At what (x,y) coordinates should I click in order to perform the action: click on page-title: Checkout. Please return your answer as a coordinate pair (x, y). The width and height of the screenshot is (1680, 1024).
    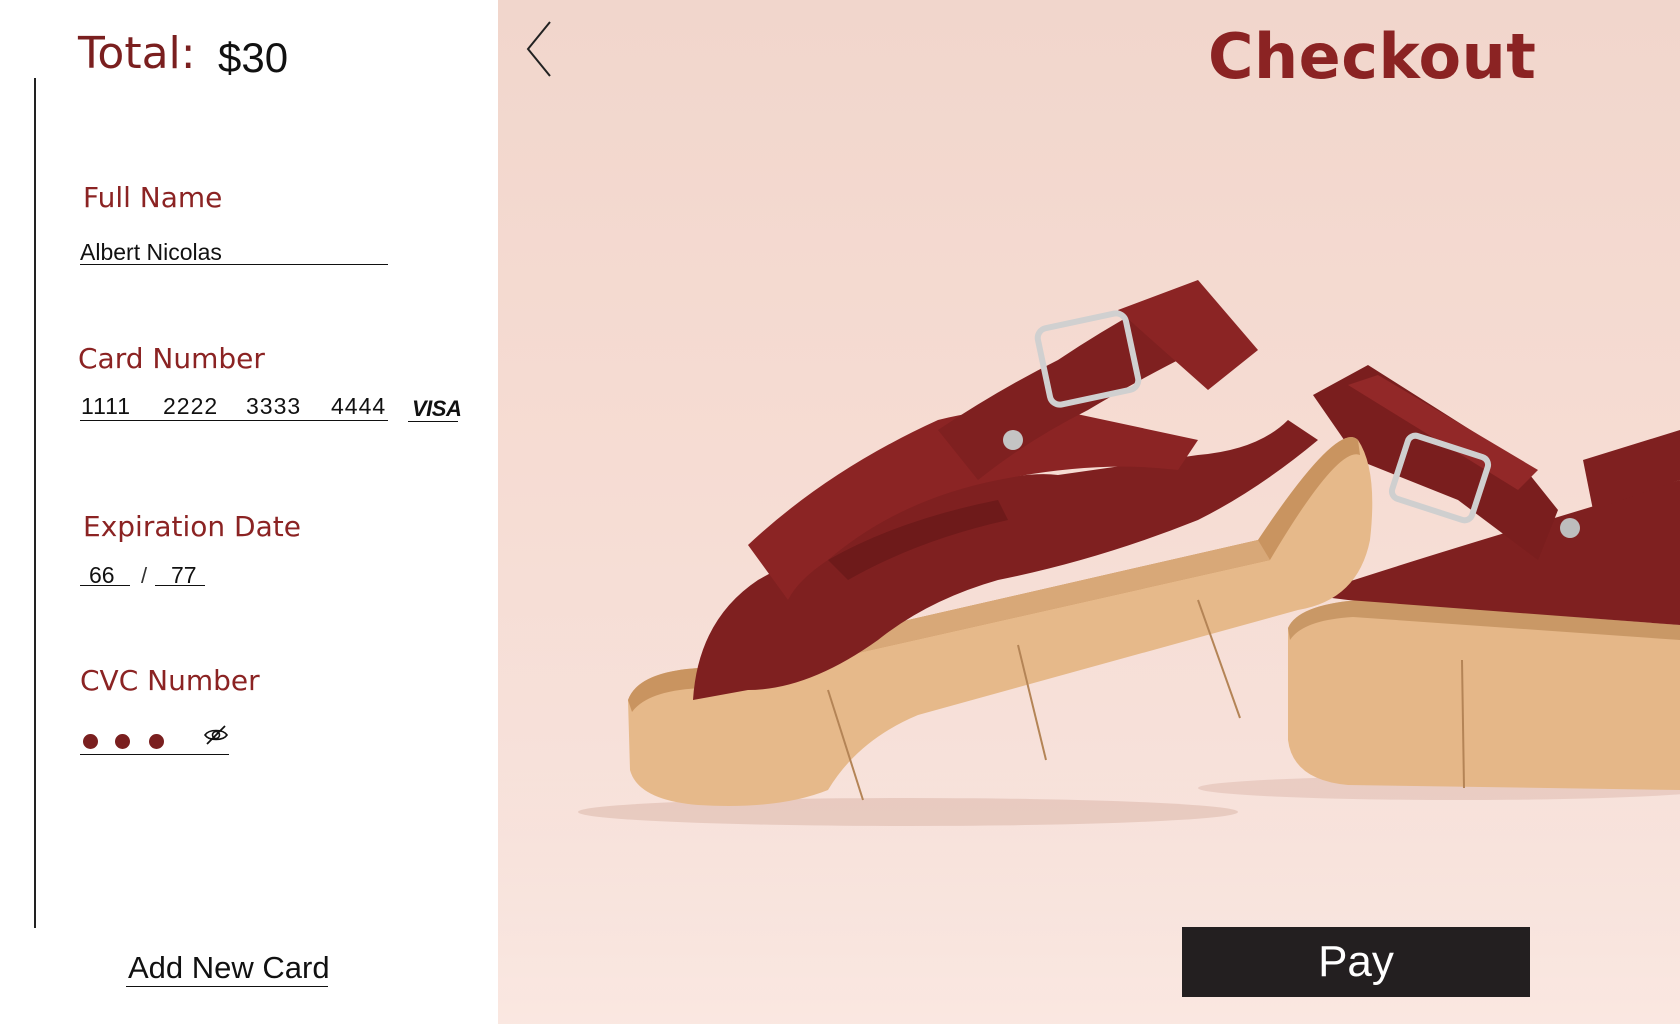
    Looking at the image, I should click on (1372, 56).